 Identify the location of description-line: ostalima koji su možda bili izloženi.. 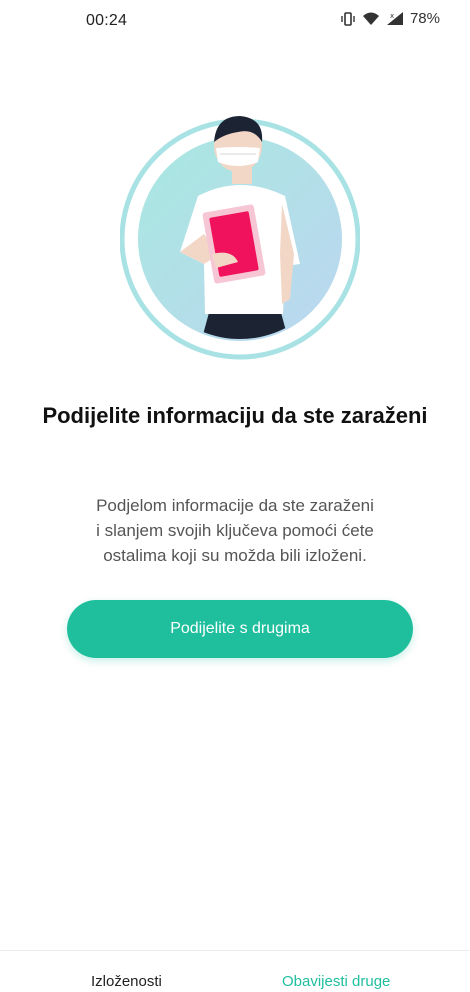
(235, 555).